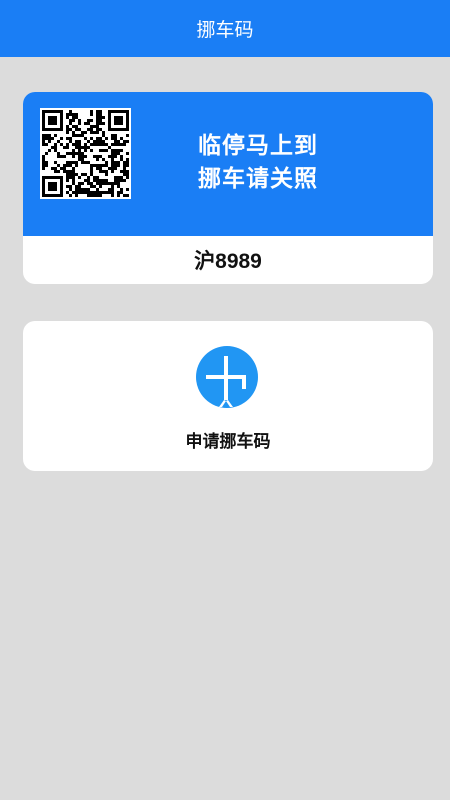  I want to click on page-title: 挪车码, so click(225, 30).